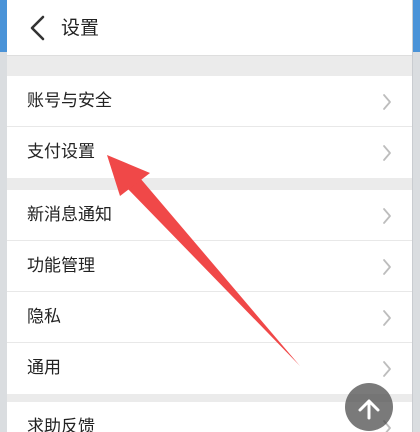 The height and width of the screenshot is (432, 420). I want to click on settings-item-account-security: 账号与安全, so click(209, 101).